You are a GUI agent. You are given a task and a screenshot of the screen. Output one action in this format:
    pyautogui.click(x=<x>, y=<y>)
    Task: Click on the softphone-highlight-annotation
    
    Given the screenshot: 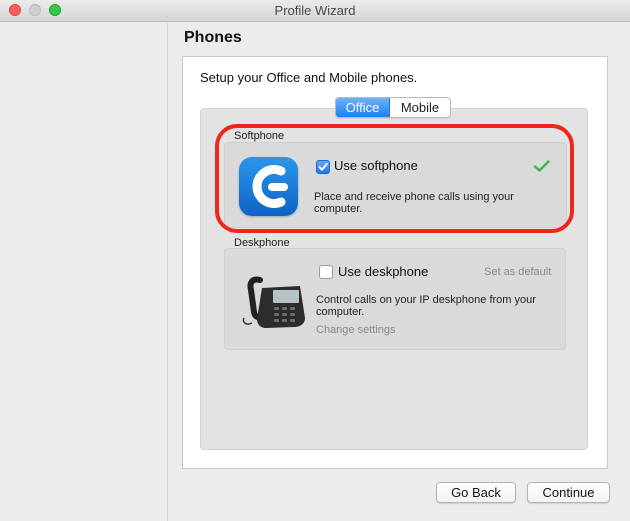 What is the action you would take?
    pyautogui.click(x=394, y=178)
    